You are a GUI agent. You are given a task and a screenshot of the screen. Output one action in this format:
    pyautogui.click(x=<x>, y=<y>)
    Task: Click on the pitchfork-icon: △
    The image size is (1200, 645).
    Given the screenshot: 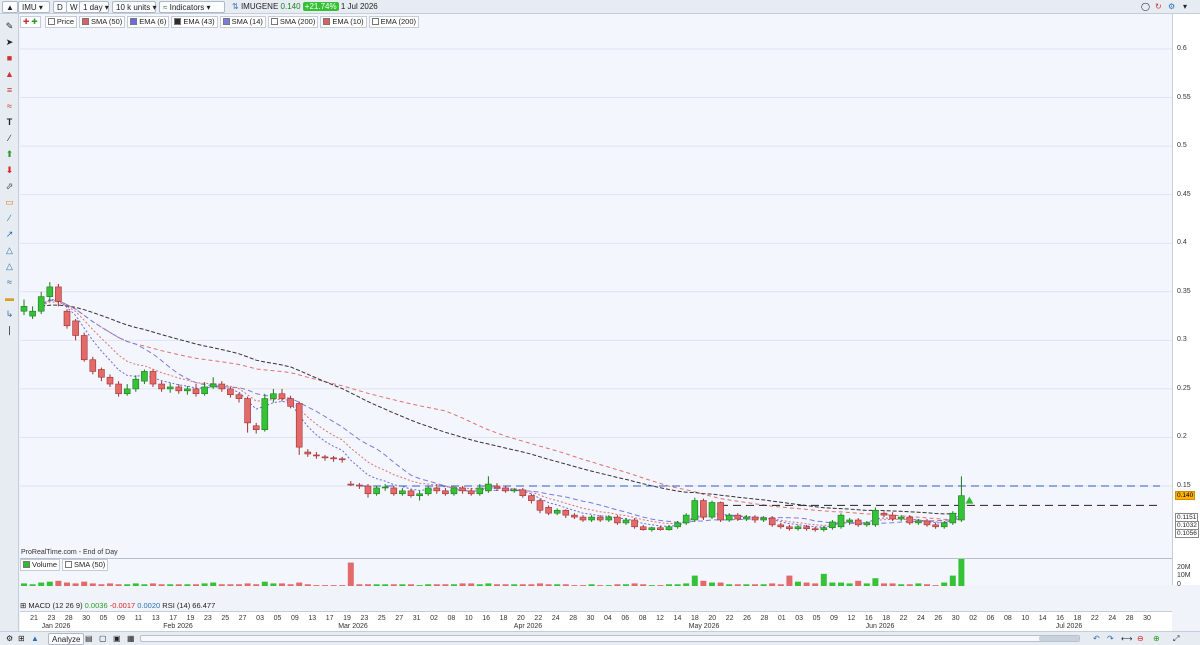 What is the action you would take?
    pyautogui.click(x=9, y=266)
    